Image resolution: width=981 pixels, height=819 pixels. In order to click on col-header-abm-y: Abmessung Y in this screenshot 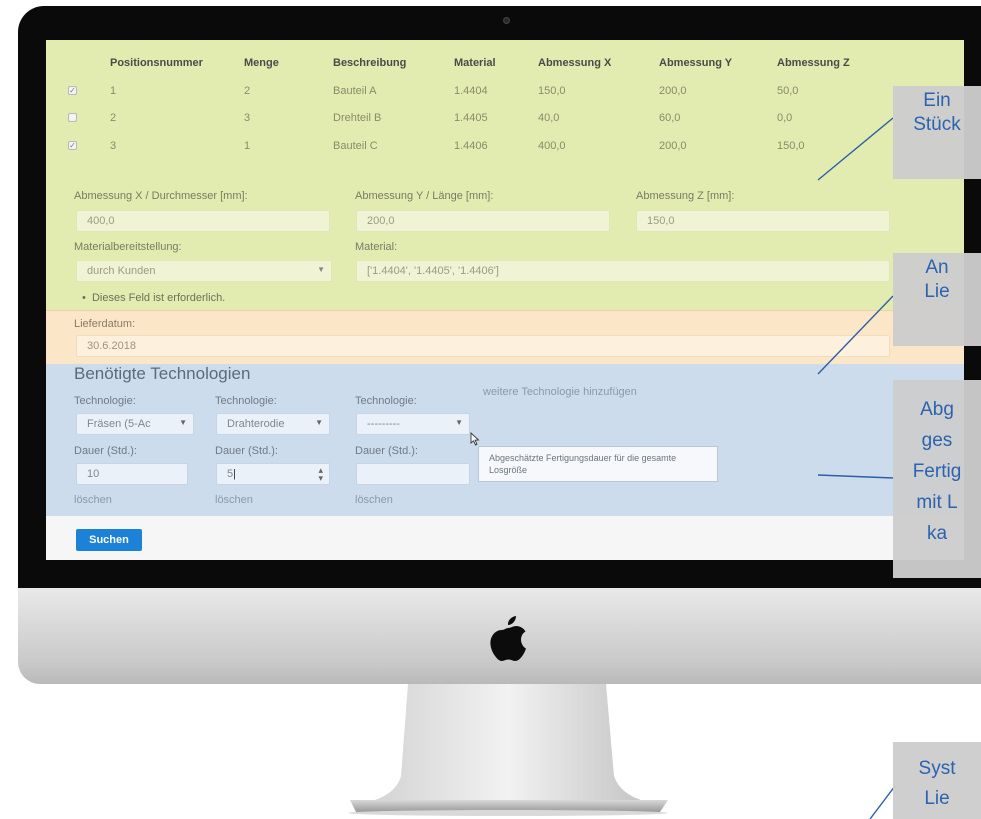, I will do `click(696, 63)`.